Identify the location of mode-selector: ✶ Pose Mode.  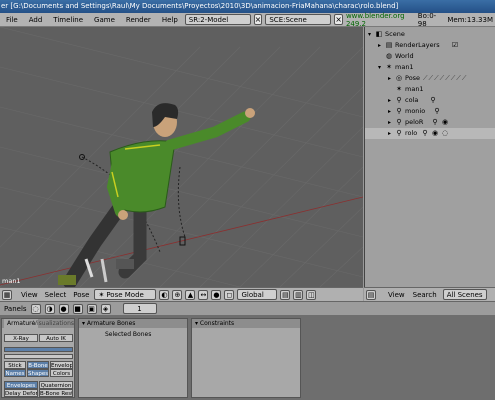
(125, 294).